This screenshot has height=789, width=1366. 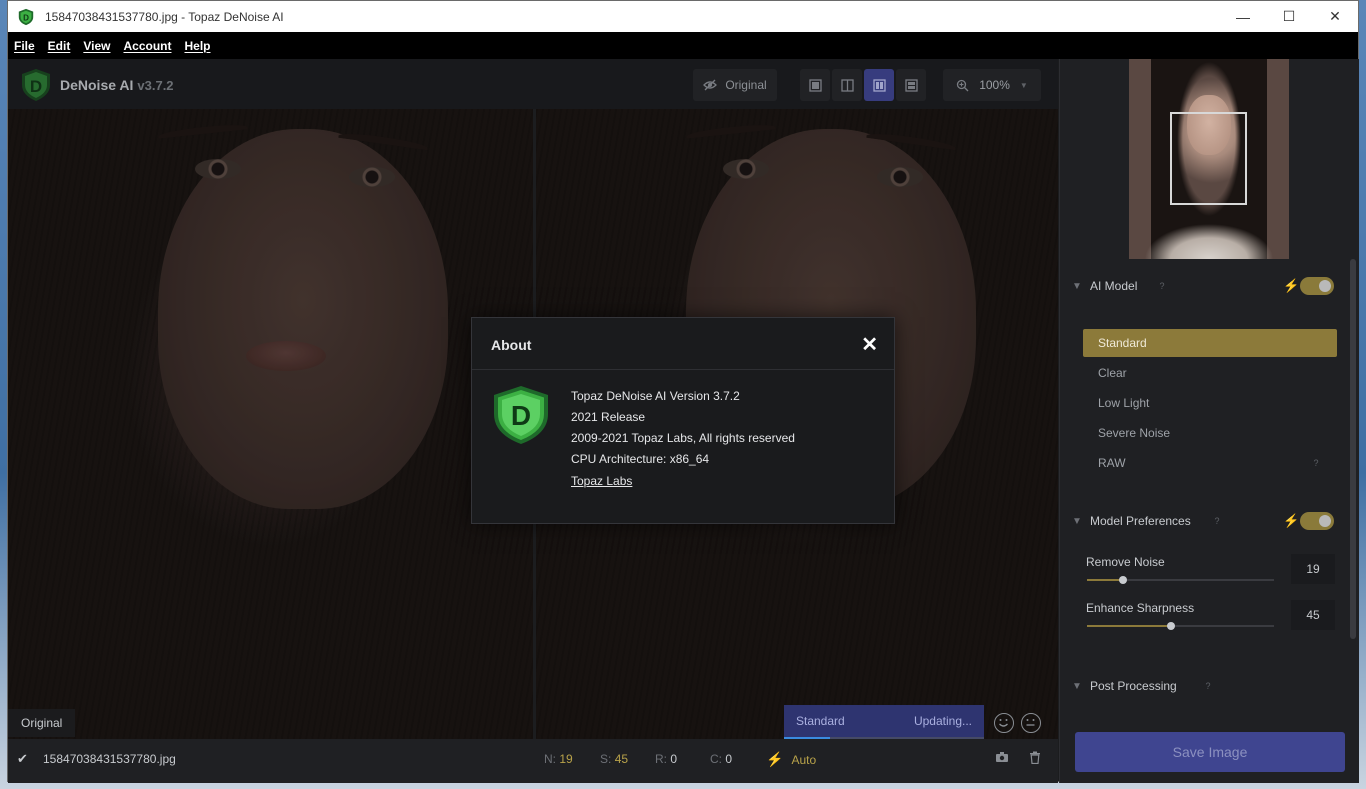 What do you see at coordinates (1129, 626) in the screenshot?
I see `enhance-sharpness-fill` at bounding box center [1129, 626].